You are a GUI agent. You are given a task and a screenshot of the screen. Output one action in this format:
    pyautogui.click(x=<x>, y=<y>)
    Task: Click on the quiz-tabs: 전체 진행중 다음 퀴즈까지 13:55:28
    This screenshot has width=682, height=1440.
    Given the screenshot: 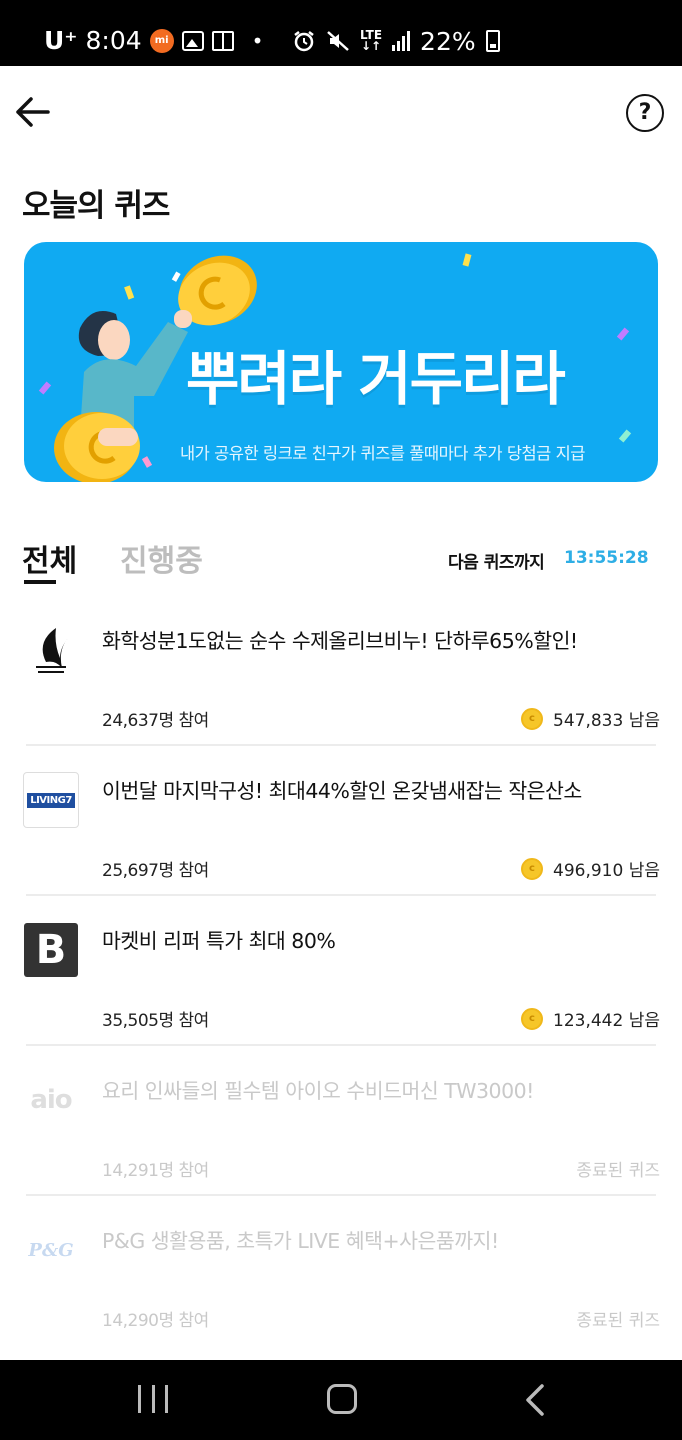 What is the action you would take?
    pyautogui.click(x=342, y=561)
    